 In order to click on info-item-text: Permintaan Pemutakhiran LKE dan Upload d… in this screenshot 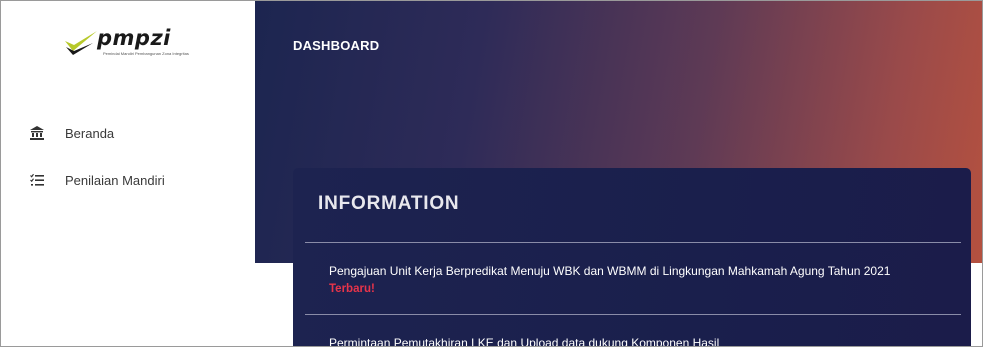, I will do `click(524, 341)`.